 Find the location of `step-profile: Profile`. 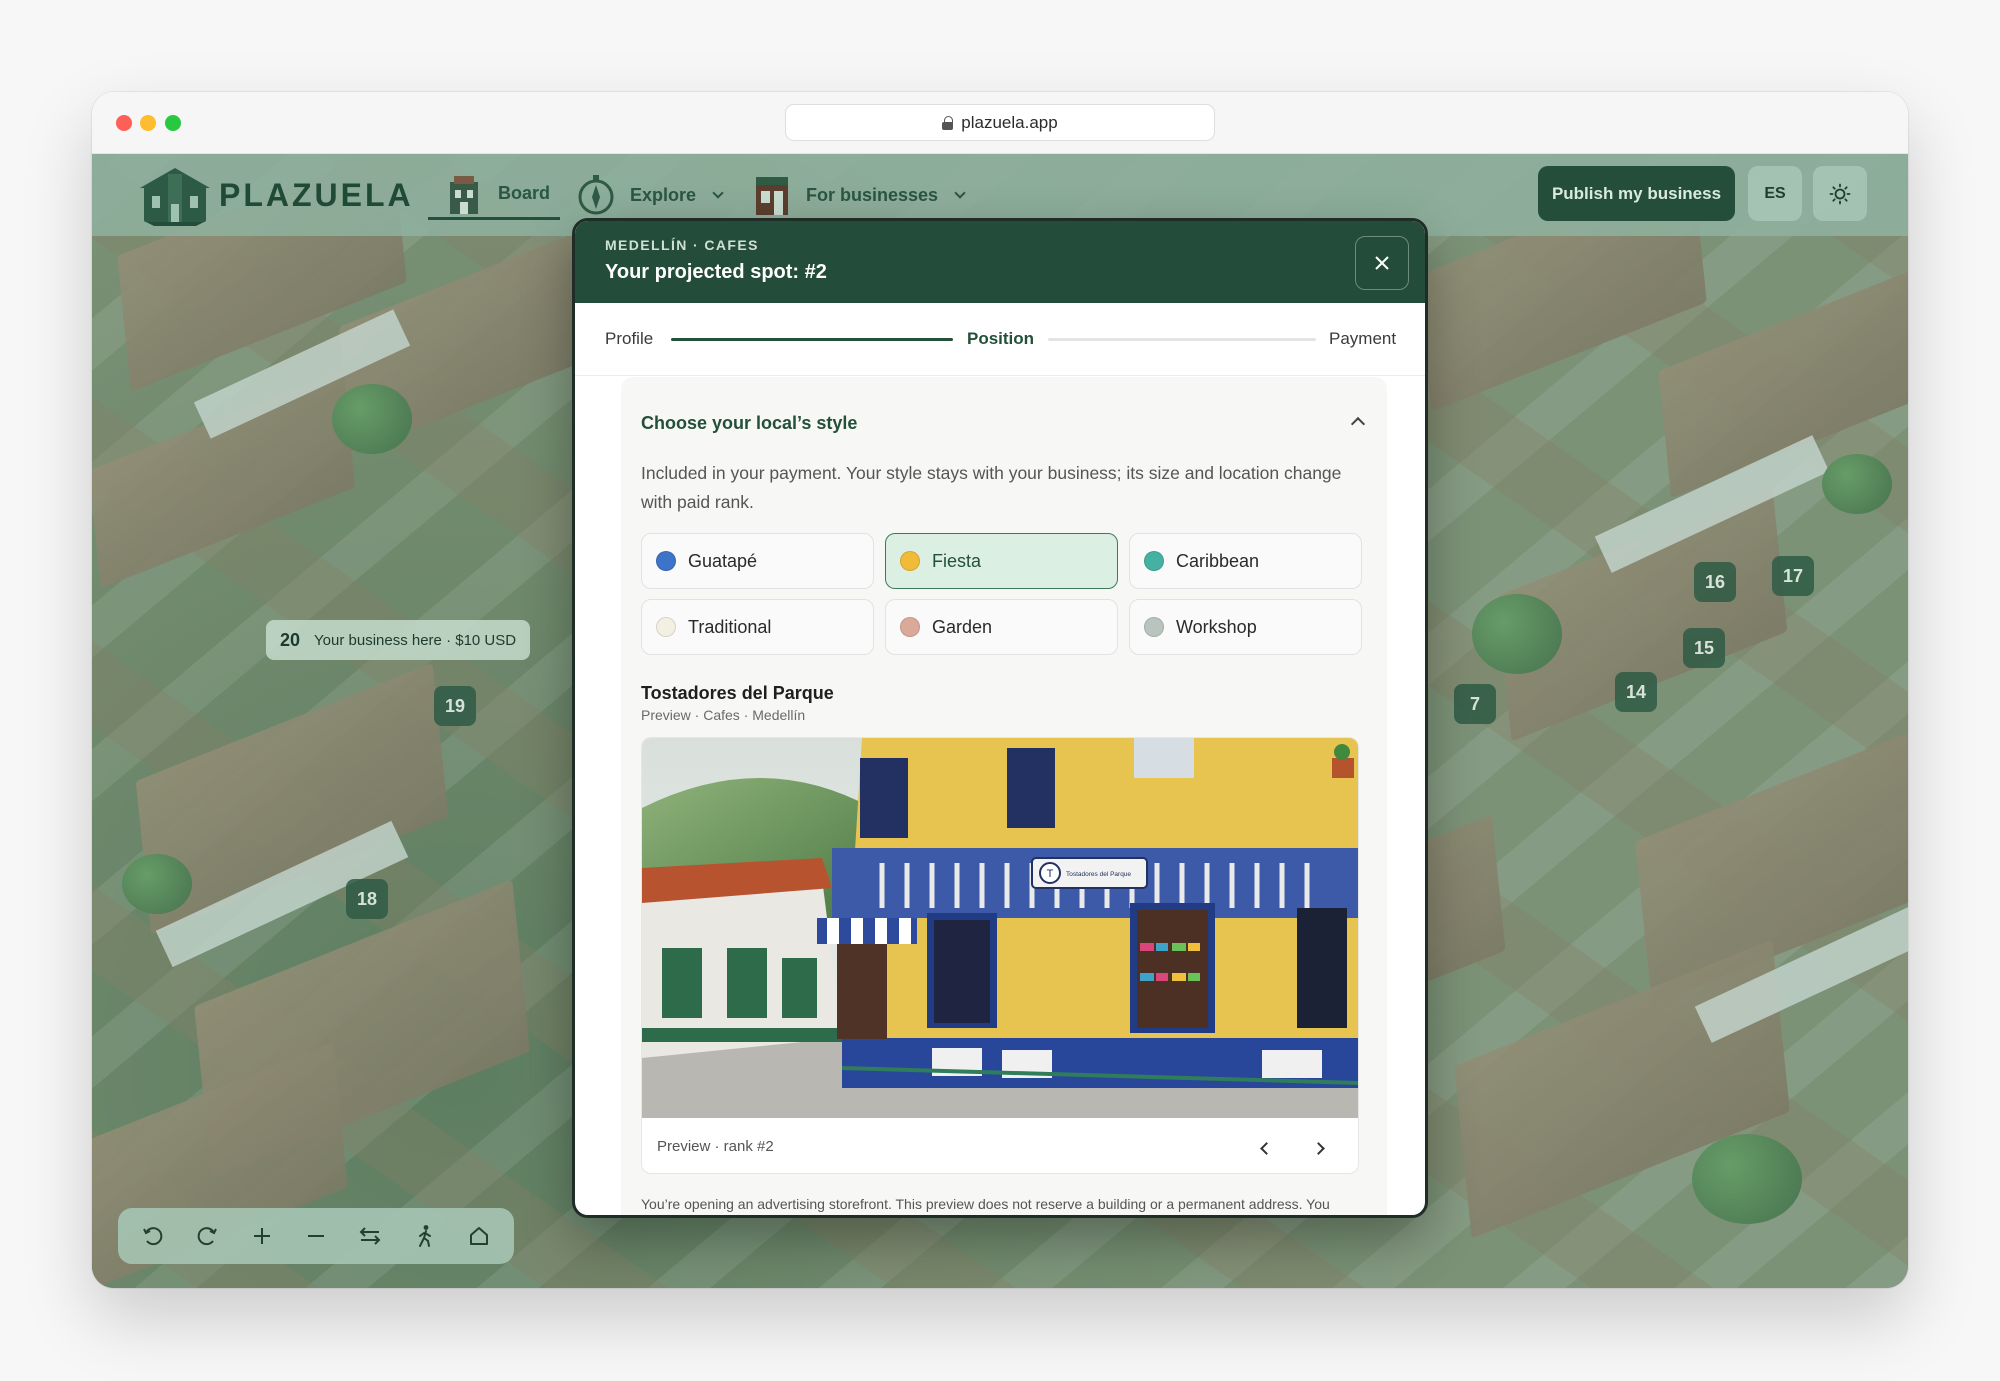

step-profile: Profile is located at coordinates (629, 339).